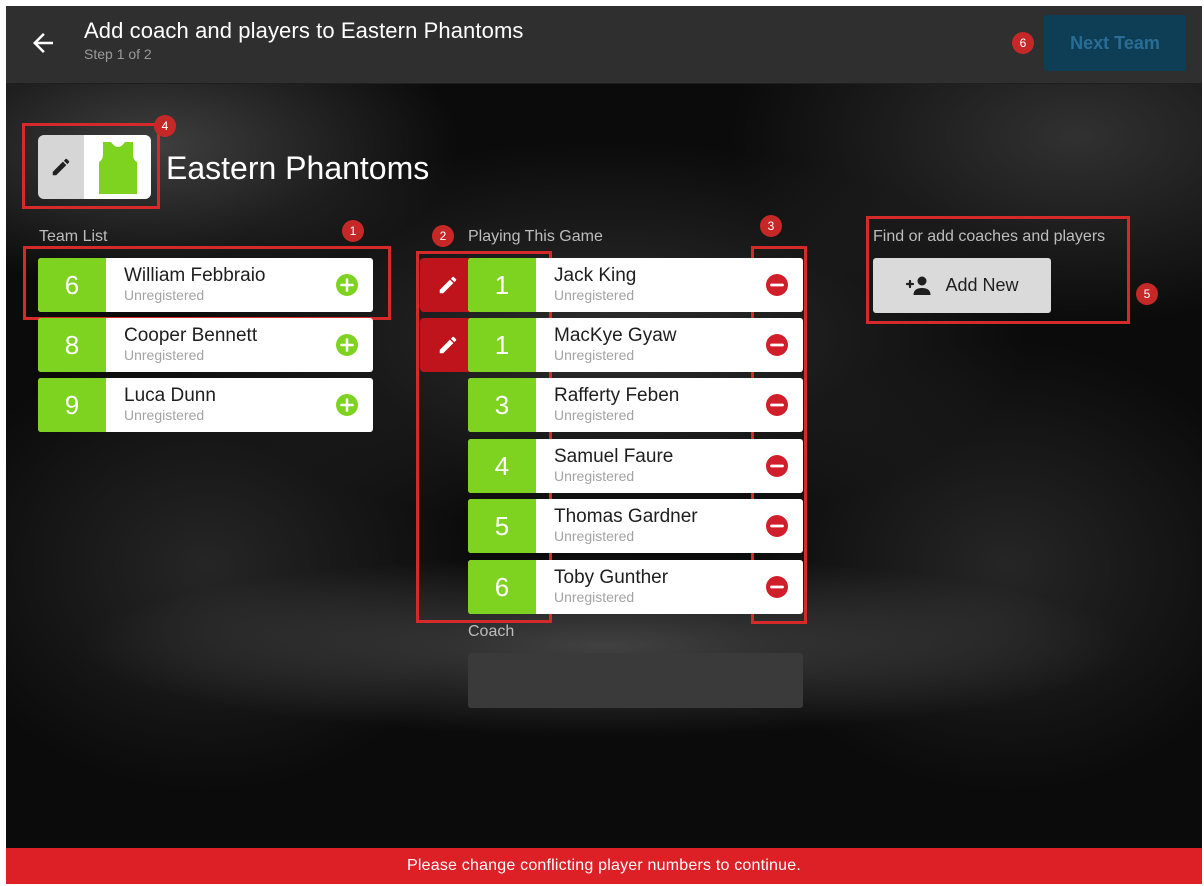 Image resolution: width=1204 pixels, height=886 pixels. What do you see at coordinates (191, 335) in the screenshot?
I see `player-name: Cooper Bennett` at bounding box center [191, 335].